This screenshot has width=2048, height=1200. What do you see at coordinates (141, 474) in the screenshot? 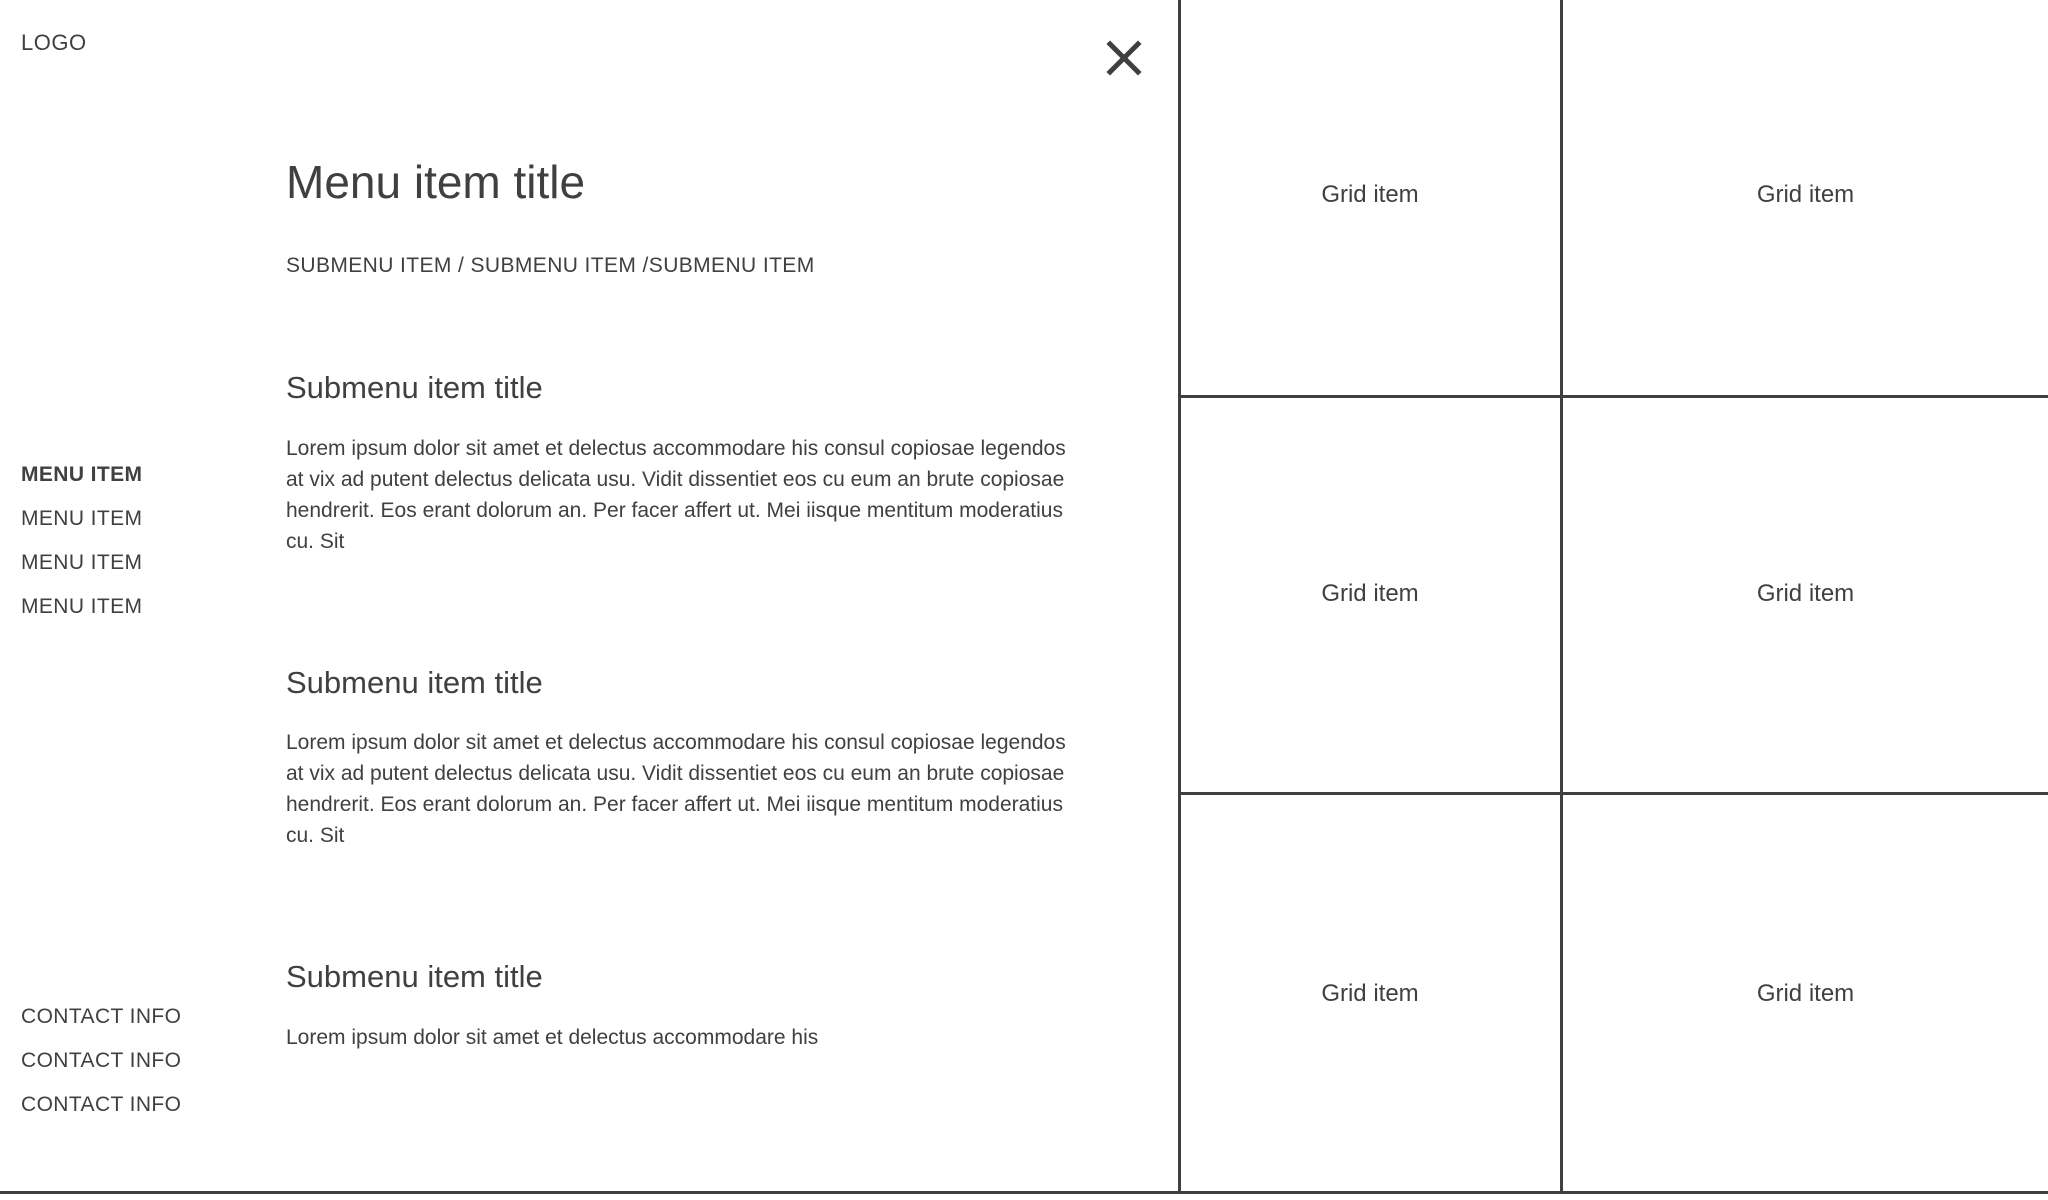
I see `sidebar-item-menu-1: MENU ITEM` at bounding box center [141, 474].